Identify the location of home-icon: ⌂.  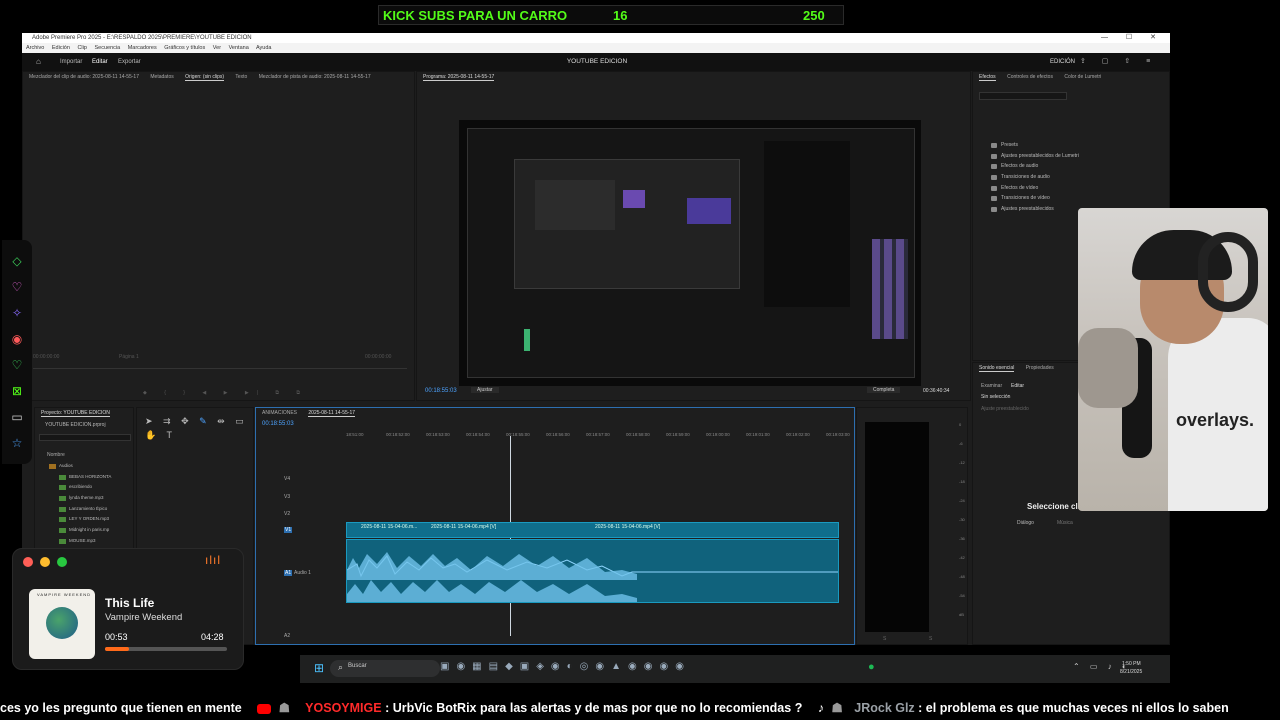
(38, 62).